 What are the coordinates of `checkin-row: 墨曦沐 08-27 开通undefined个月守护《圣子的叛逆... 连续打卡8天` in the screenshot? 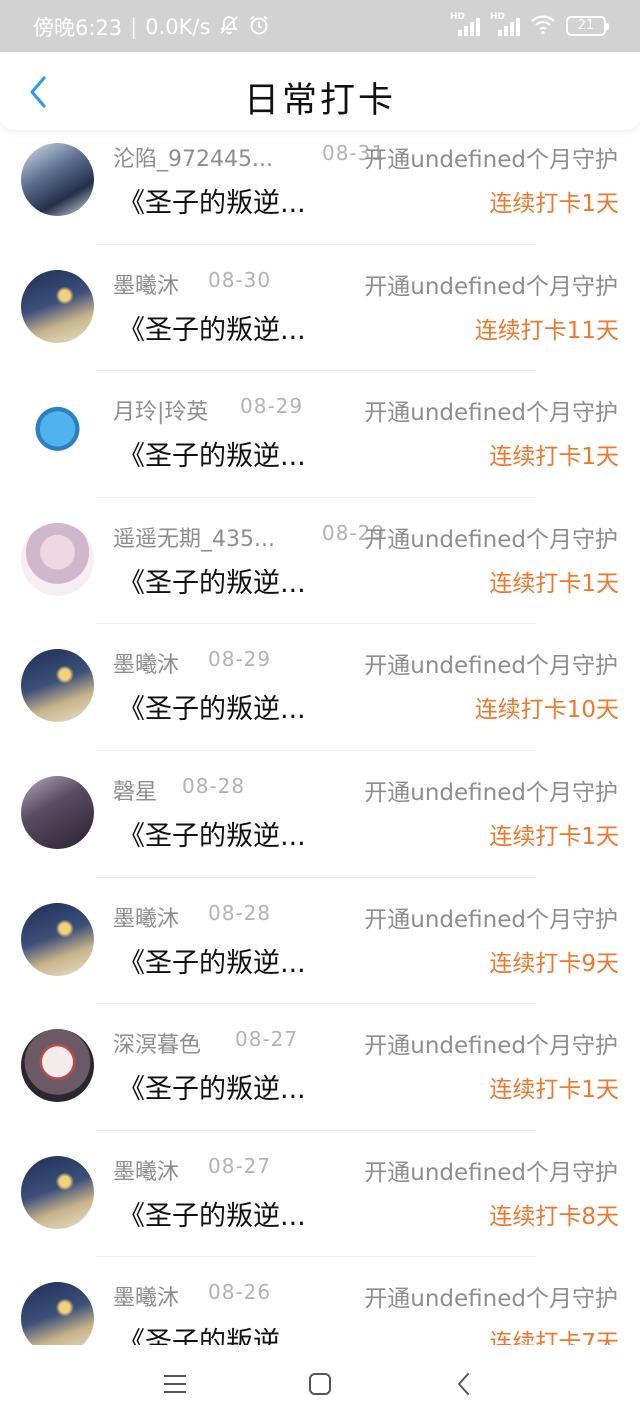 It's located at (320, 1194).